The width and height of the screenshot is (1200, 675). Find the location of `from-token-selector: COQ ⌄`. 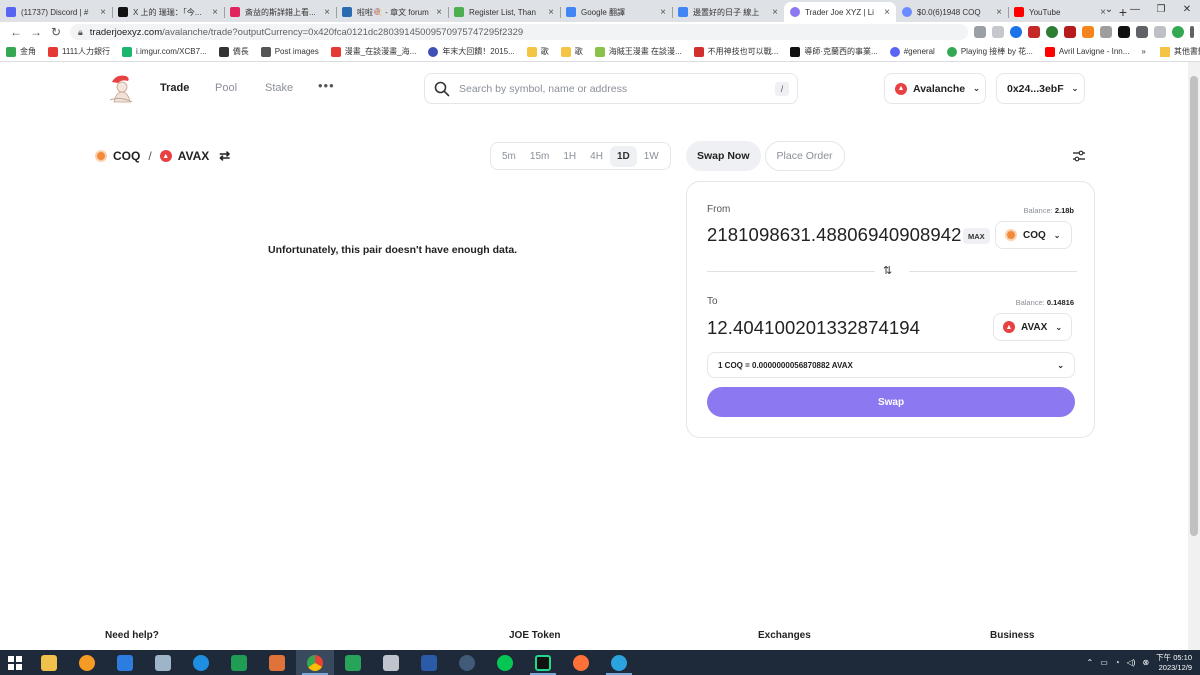

from-token-selector: COQ ⌄ is located at coordinates (1033, 235).